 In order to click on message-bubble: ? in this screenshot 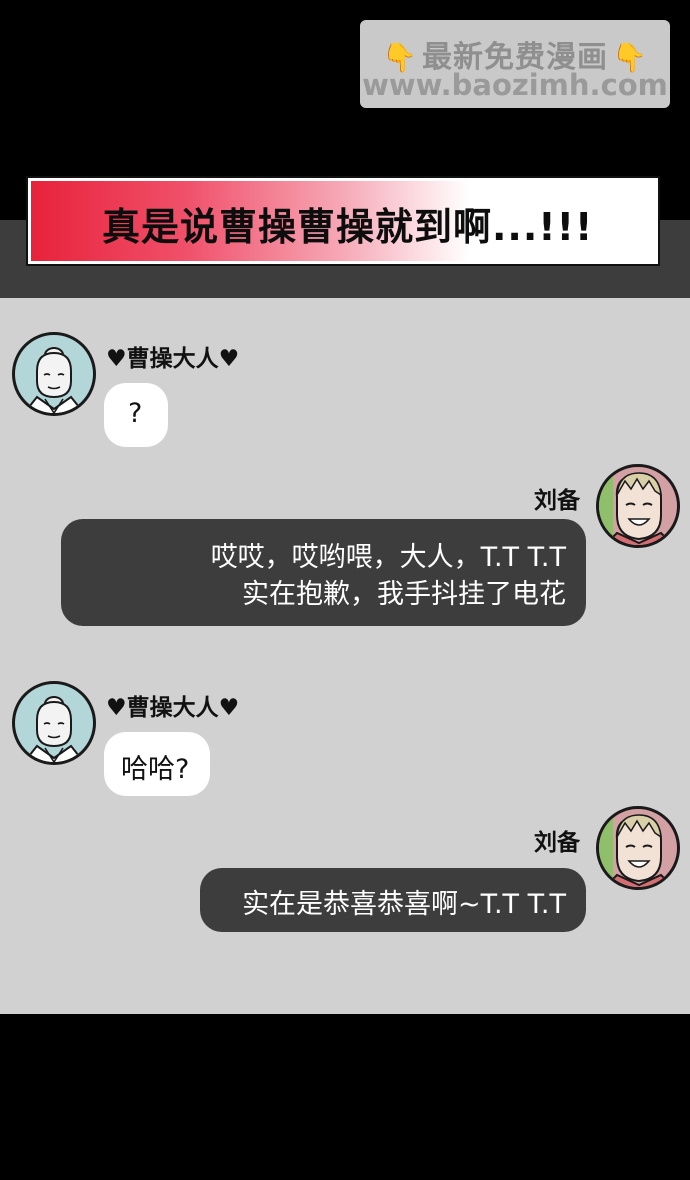, I will do `click(136, 415)`.